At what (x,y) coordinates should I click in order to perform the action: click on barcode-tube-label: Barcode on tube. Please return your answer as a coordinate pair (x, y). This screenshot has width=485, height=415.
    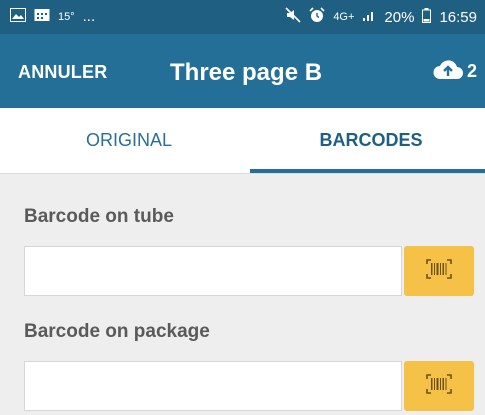
    Looking at the image, I should click on (99, 216).